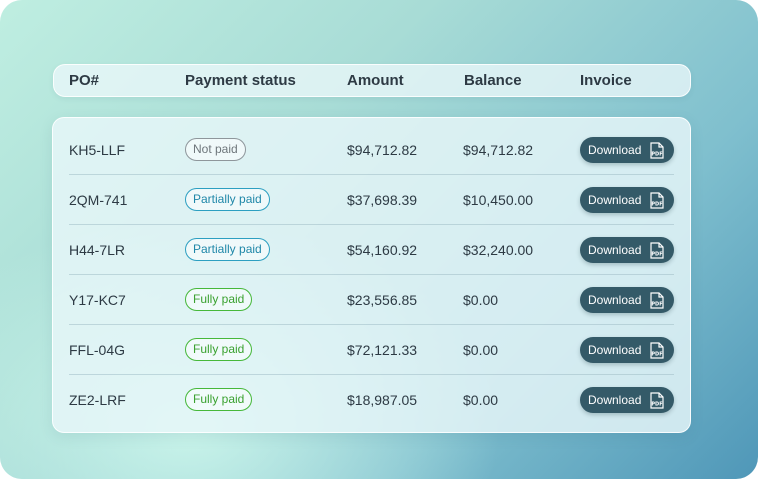 The image size is (758, 480). I want to click on amount-value: $94,712.82, so click(382, 150).